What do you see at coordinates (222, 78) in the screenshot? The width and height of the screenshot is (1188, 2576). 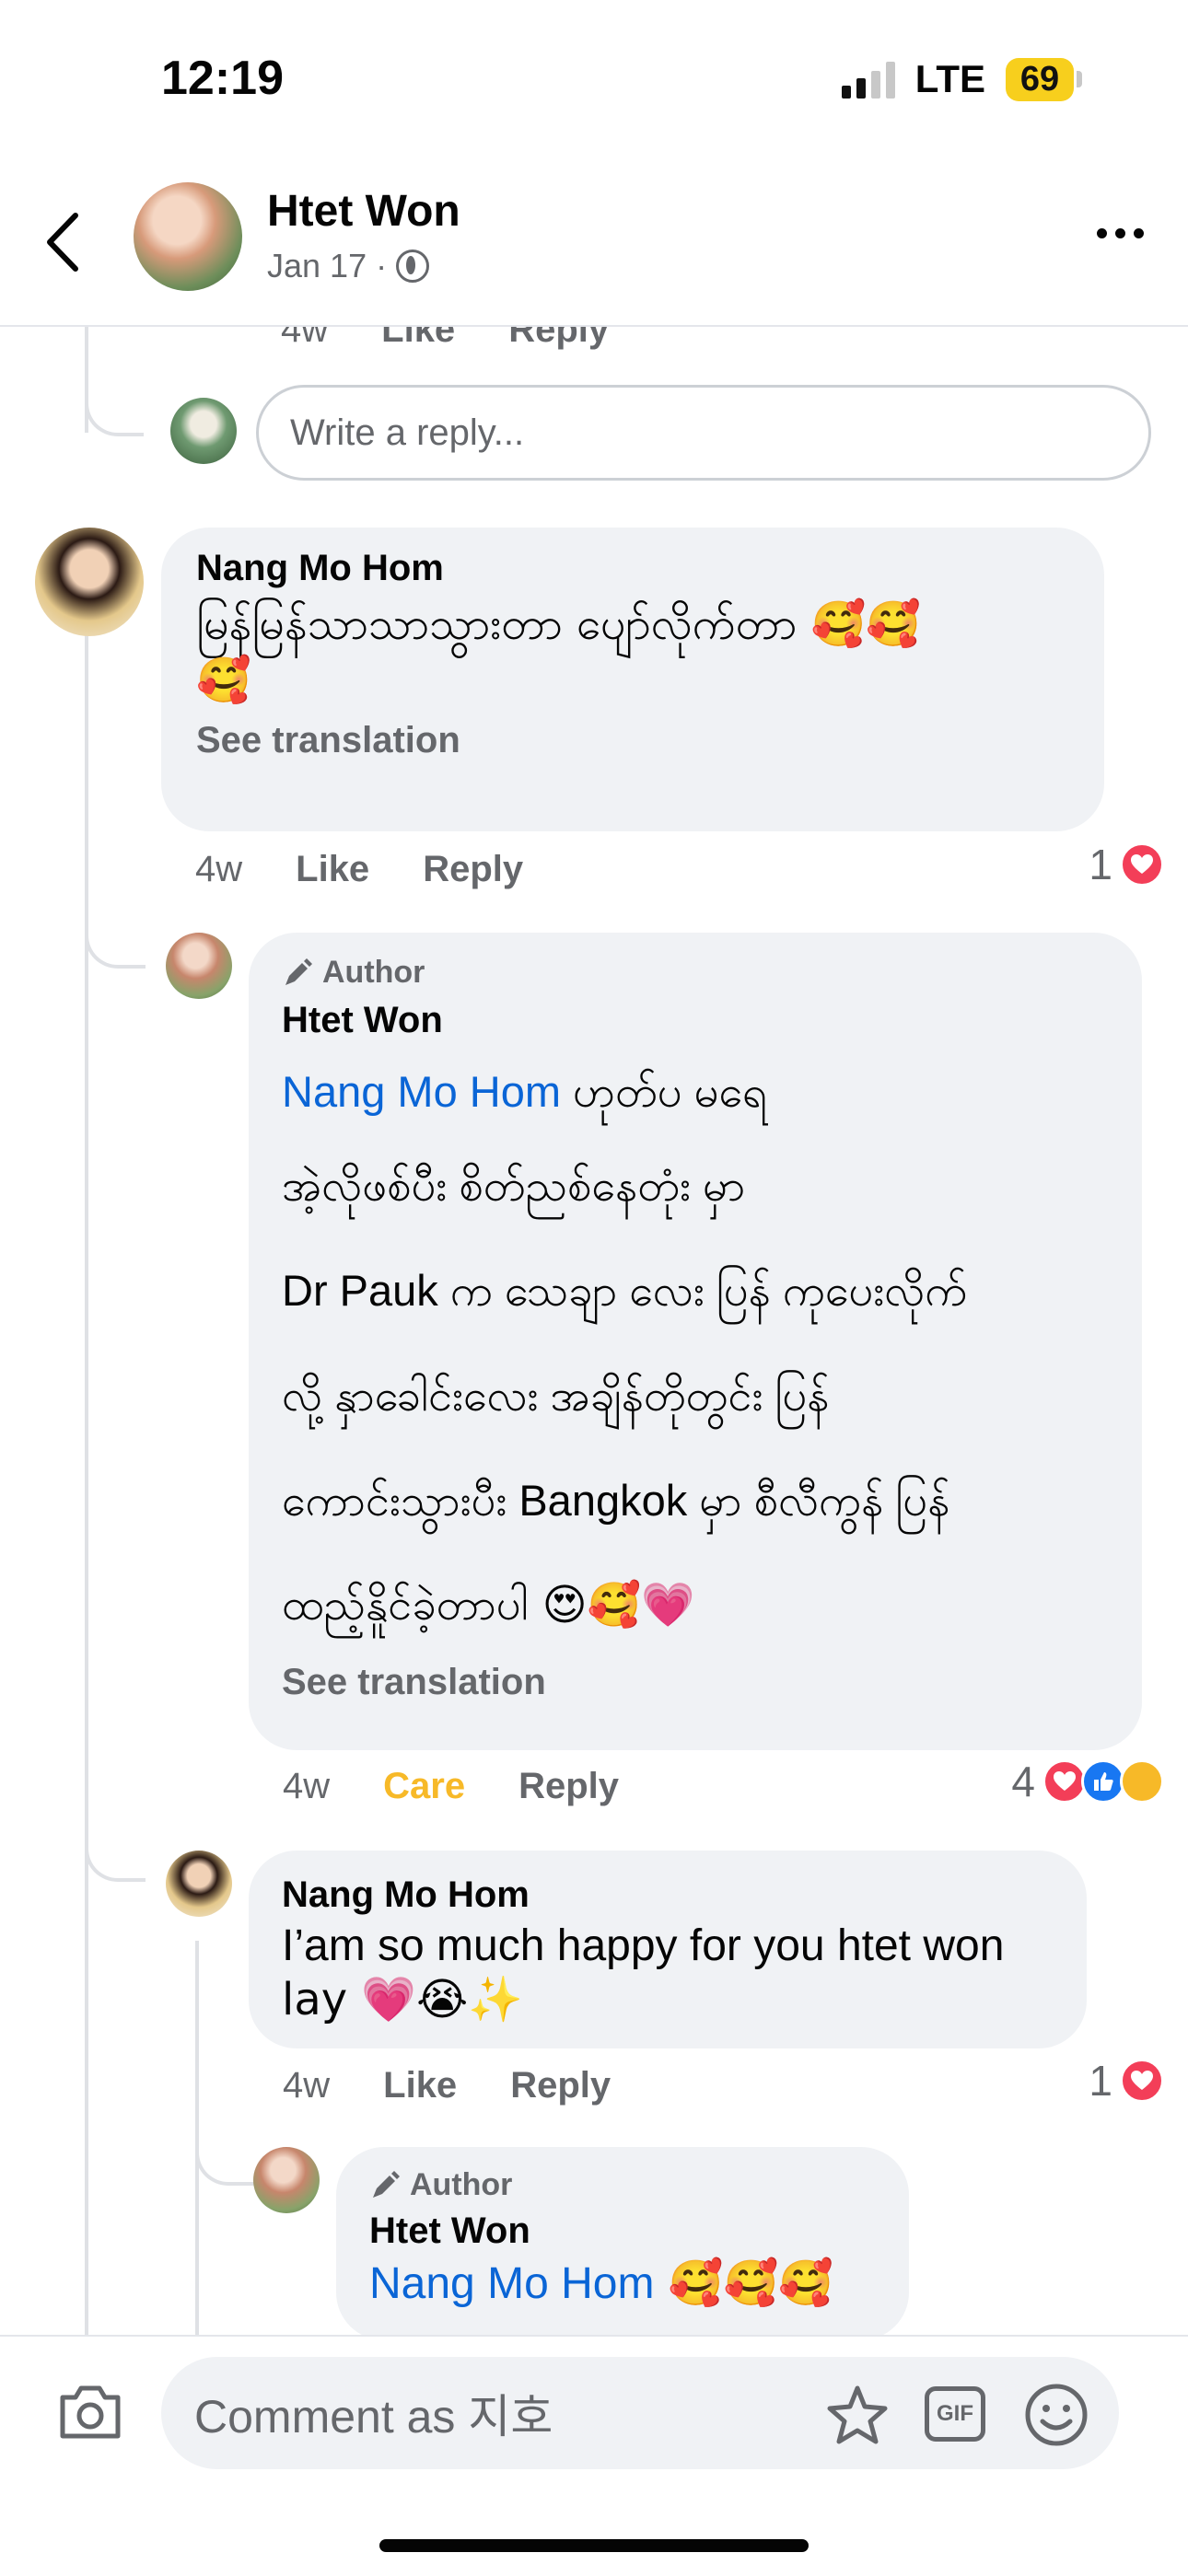 I see `status-time: 12:19` at bounding box center [222, 78].